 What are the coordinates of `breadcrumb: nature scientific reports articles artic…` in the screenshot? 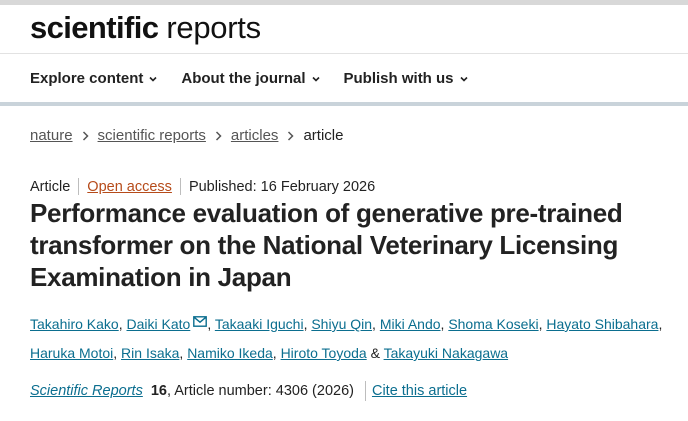 It's located at (186, 135).